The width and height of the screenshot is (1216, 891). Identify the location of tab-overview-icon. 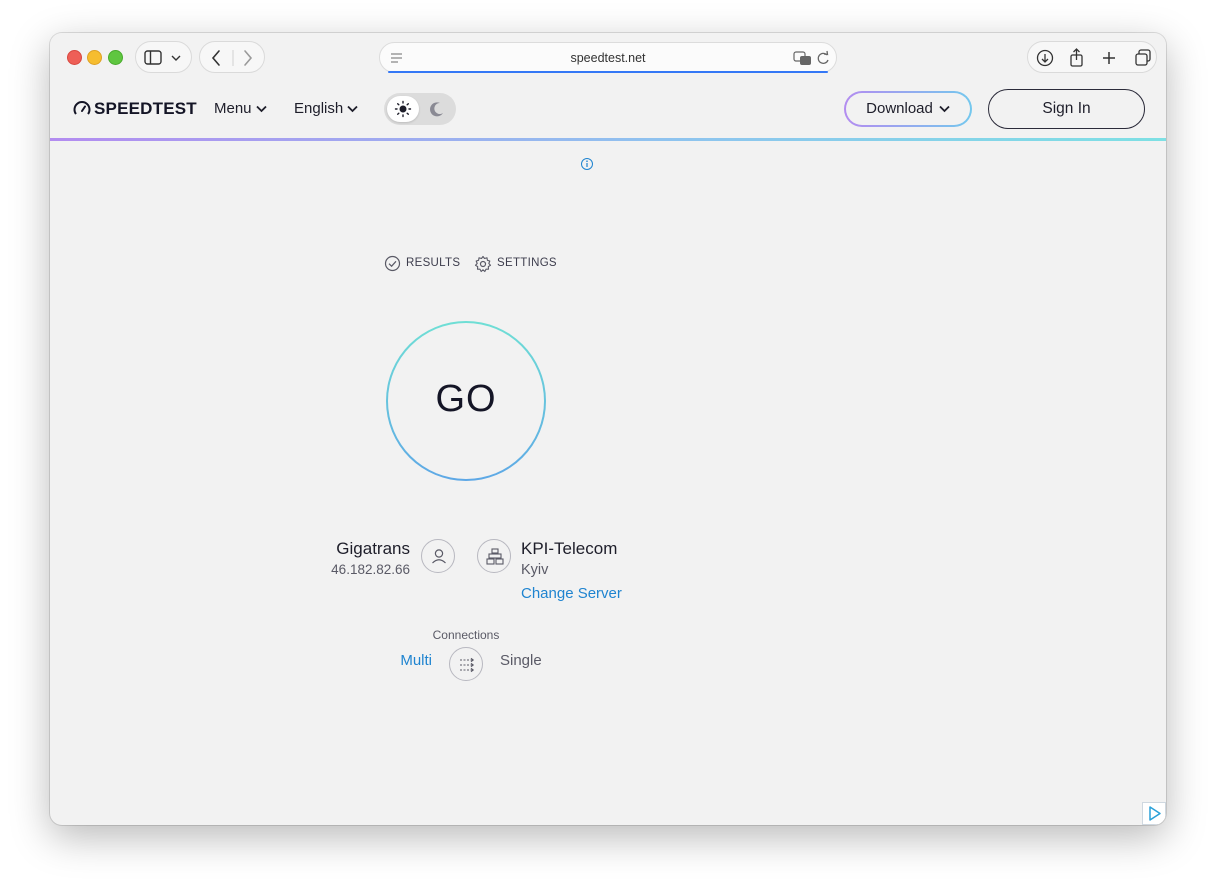
(1143, 57).